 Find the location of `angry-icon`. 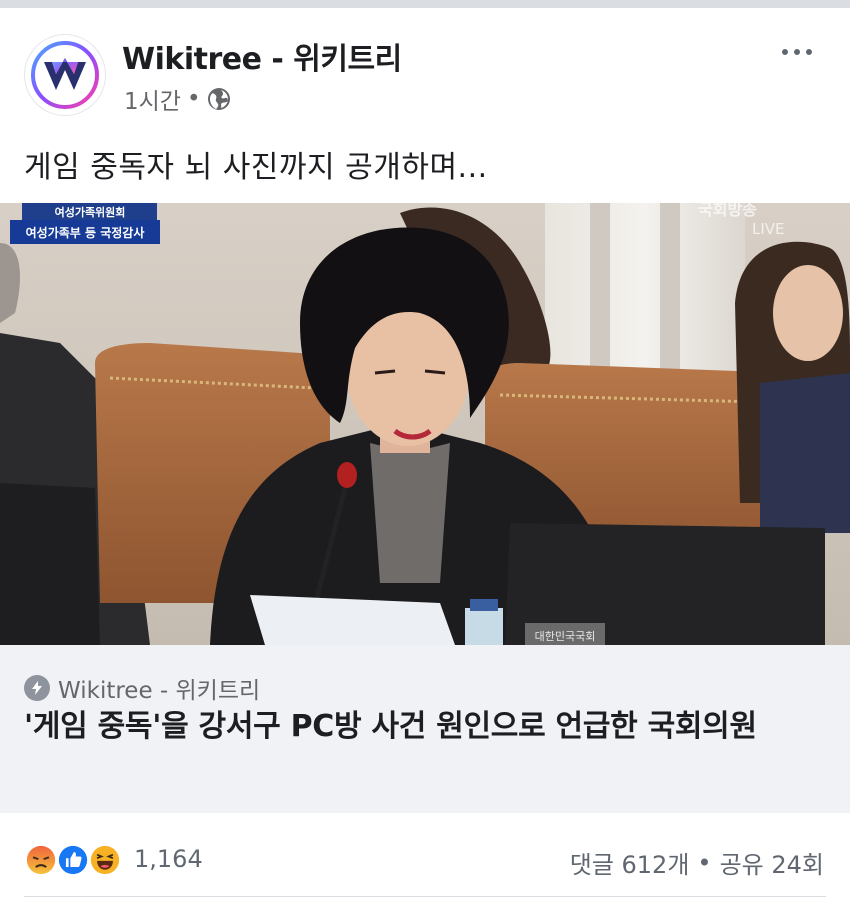

angry-icon is located at coordinates (41, 860).